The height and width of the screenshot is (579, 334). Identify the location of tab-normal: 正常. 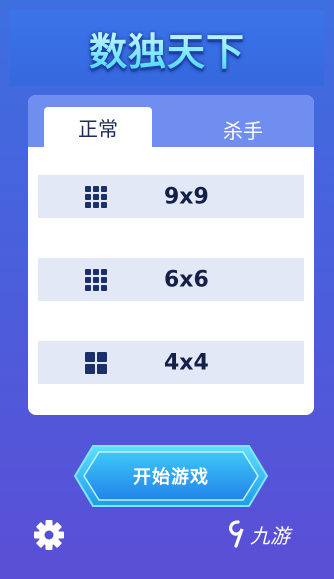
(98, 127).